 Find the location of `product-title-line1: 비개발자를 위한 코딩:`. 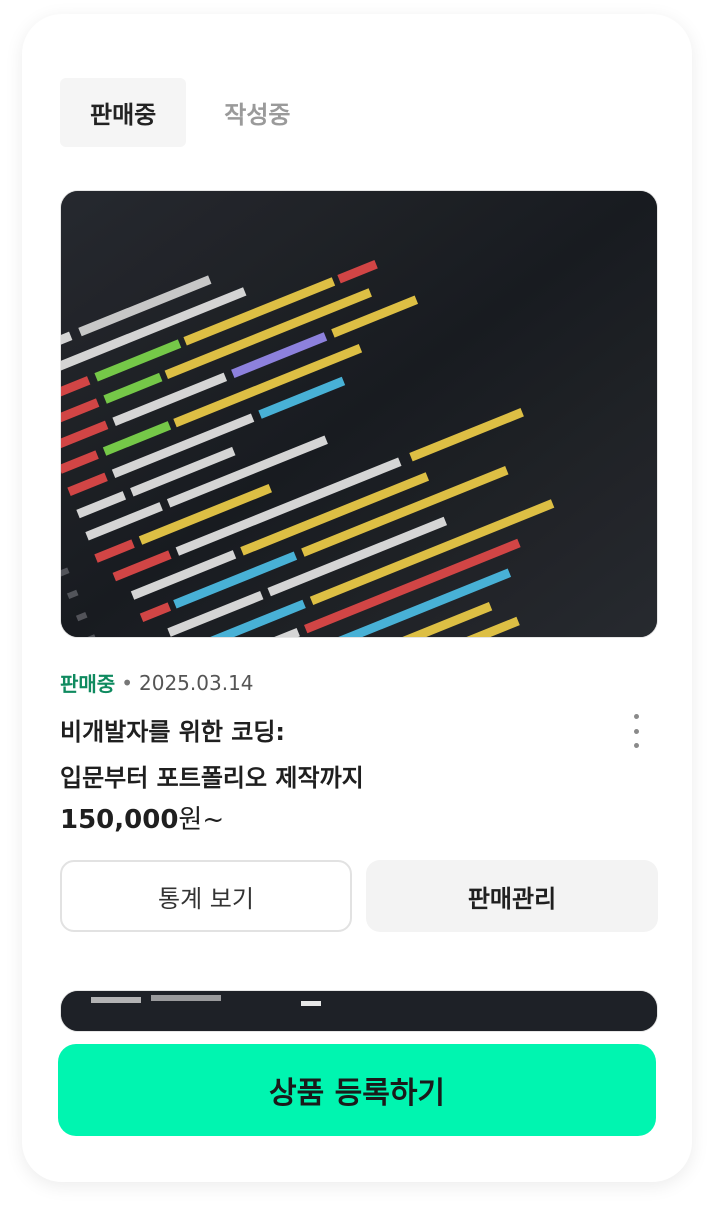

product-title-line1: 비개발자를 위한 코딩: is located at coordinates (173, 732).